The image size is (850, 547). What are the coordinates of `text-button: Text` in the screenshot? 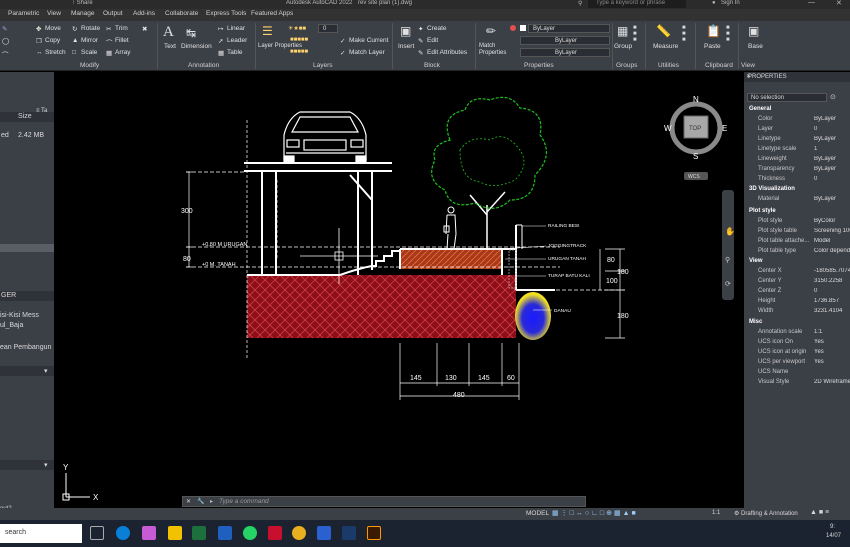 It's located at (170, 46).